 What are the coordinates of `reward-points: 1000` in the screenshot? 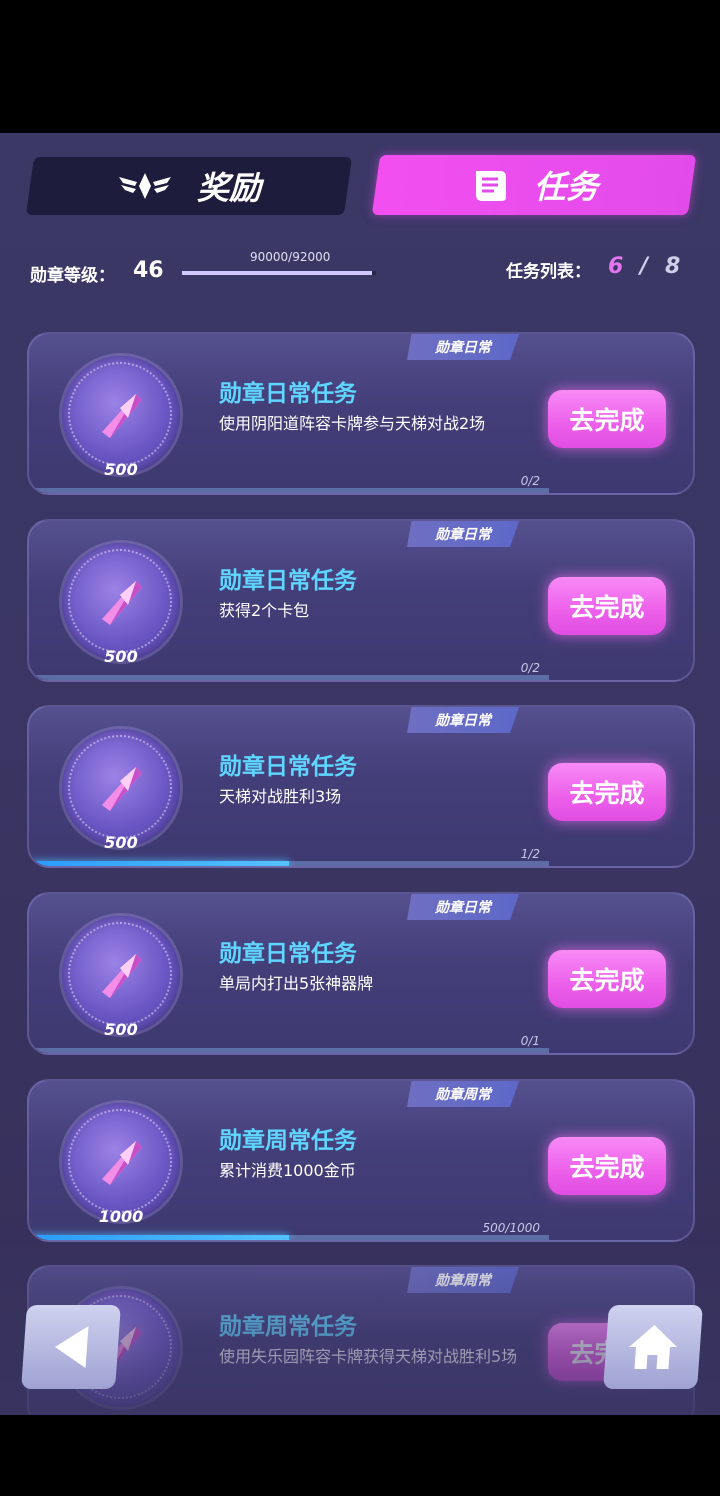 It's located at (121, 1216).